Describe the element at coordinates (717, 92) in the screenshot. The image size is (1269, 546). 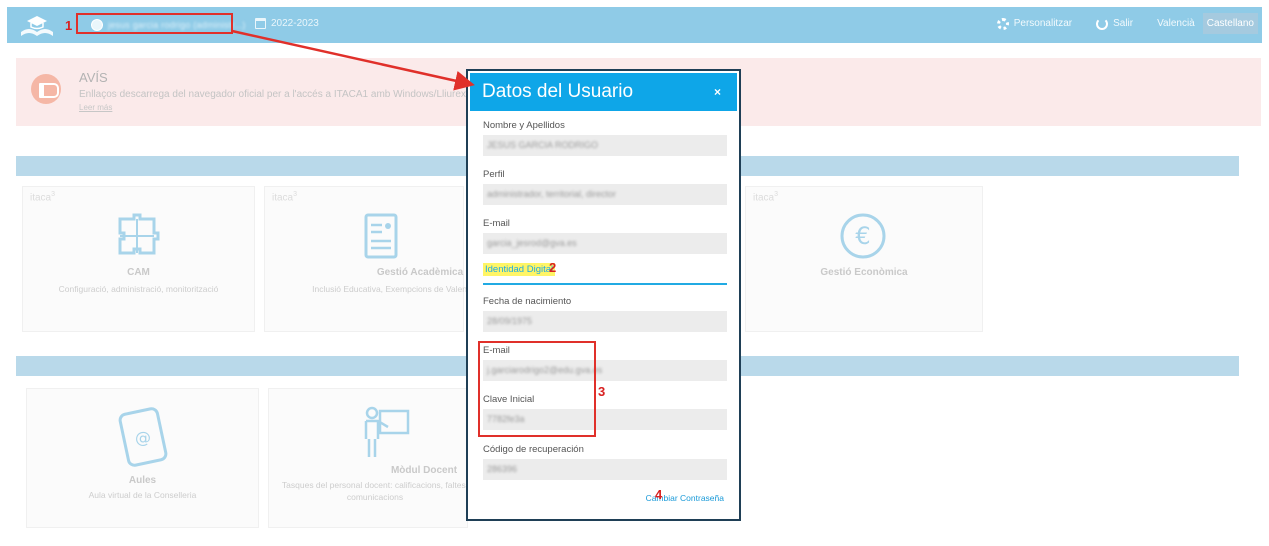
I see `close-icon: ×` at that location.